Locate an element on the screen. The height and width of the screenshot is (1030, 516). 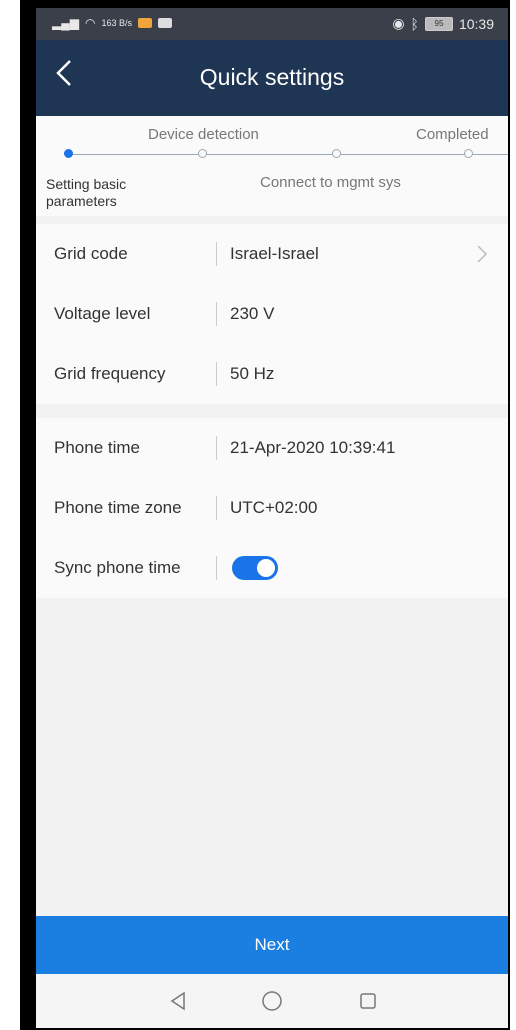
phone-time-zone-value: UTC+02:00 is located at coordinates (274, 507).